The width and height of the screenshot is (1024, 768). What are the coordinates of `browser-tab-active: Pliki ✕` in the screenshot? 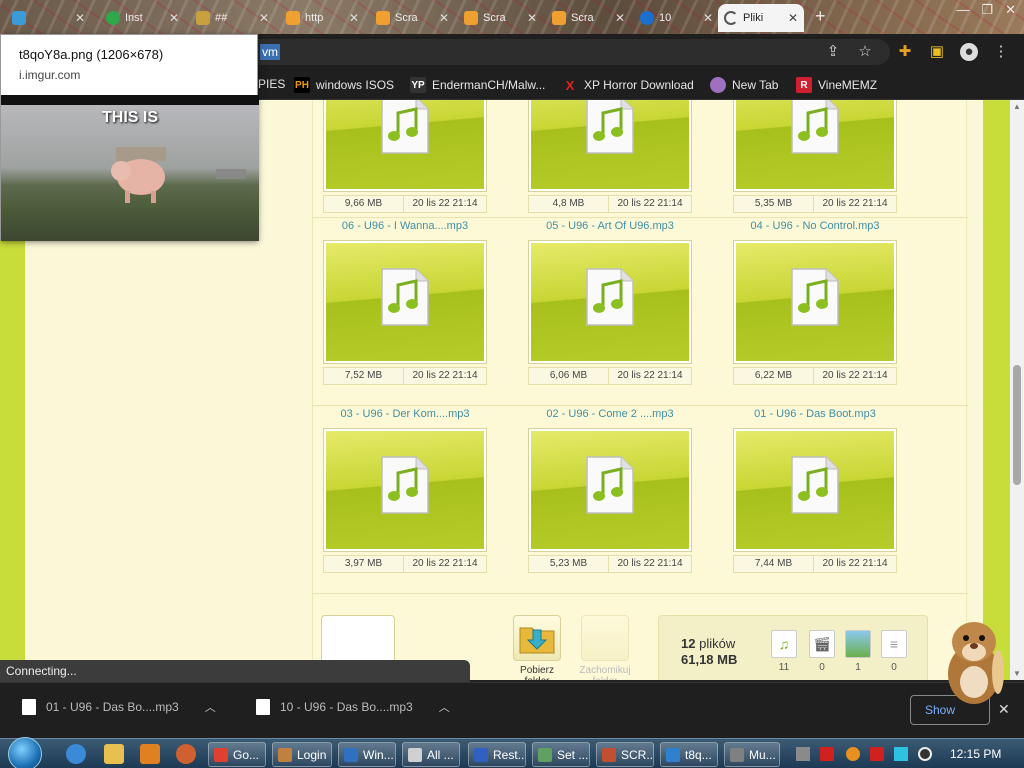 It's located at (761, 18).